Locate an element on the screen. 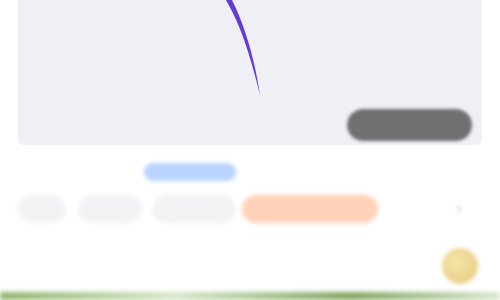 The image size is (500, 300). chip-row: › is located at coordinates (250, 209).